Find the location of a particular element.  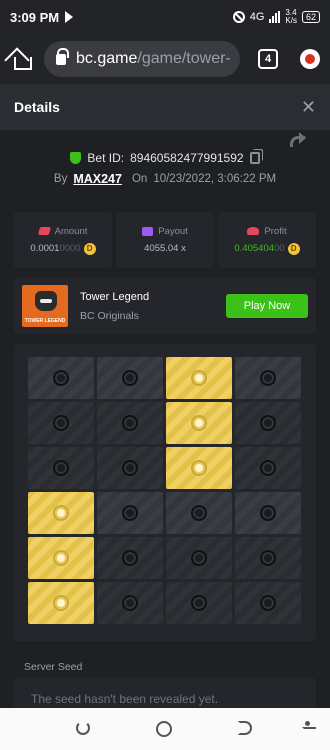

verified-shield-icon is located at coordinates (76, 158).